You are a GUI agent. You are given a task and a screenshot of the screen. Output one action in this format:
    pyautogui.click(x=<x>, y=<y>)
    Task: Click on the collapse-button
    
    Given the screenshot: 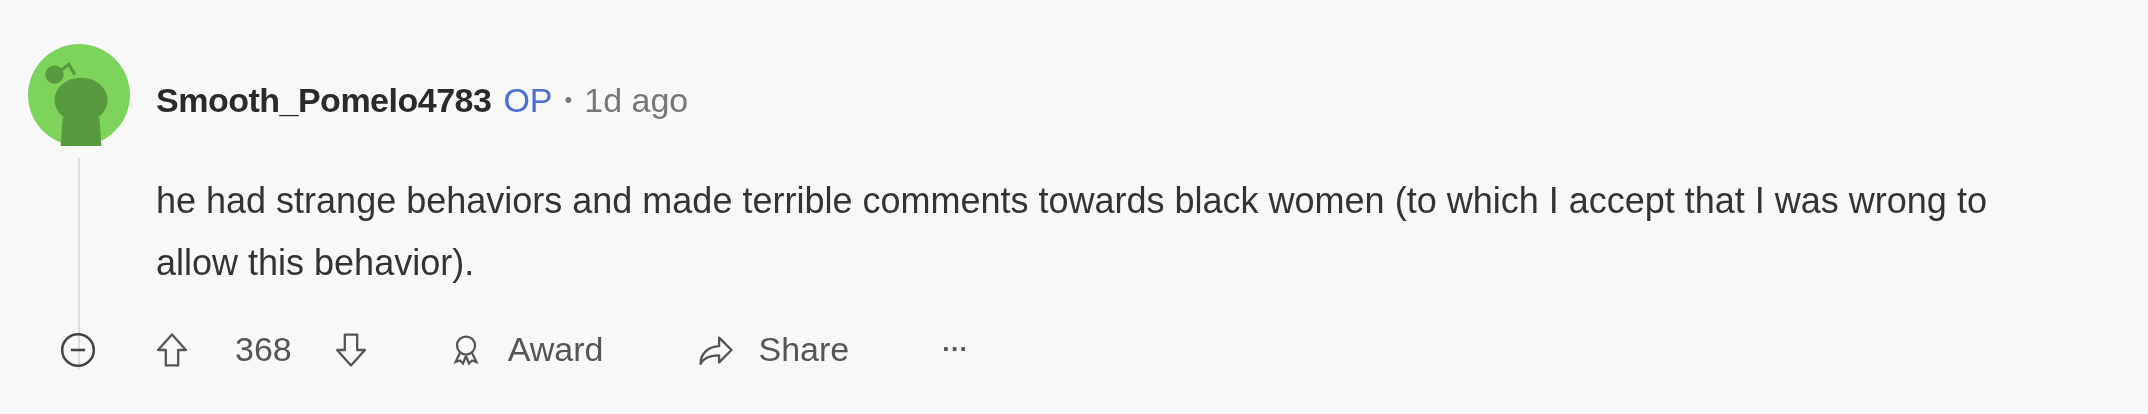 What is the action you would take?
    pyautogui.click(x=78, y=349)
    